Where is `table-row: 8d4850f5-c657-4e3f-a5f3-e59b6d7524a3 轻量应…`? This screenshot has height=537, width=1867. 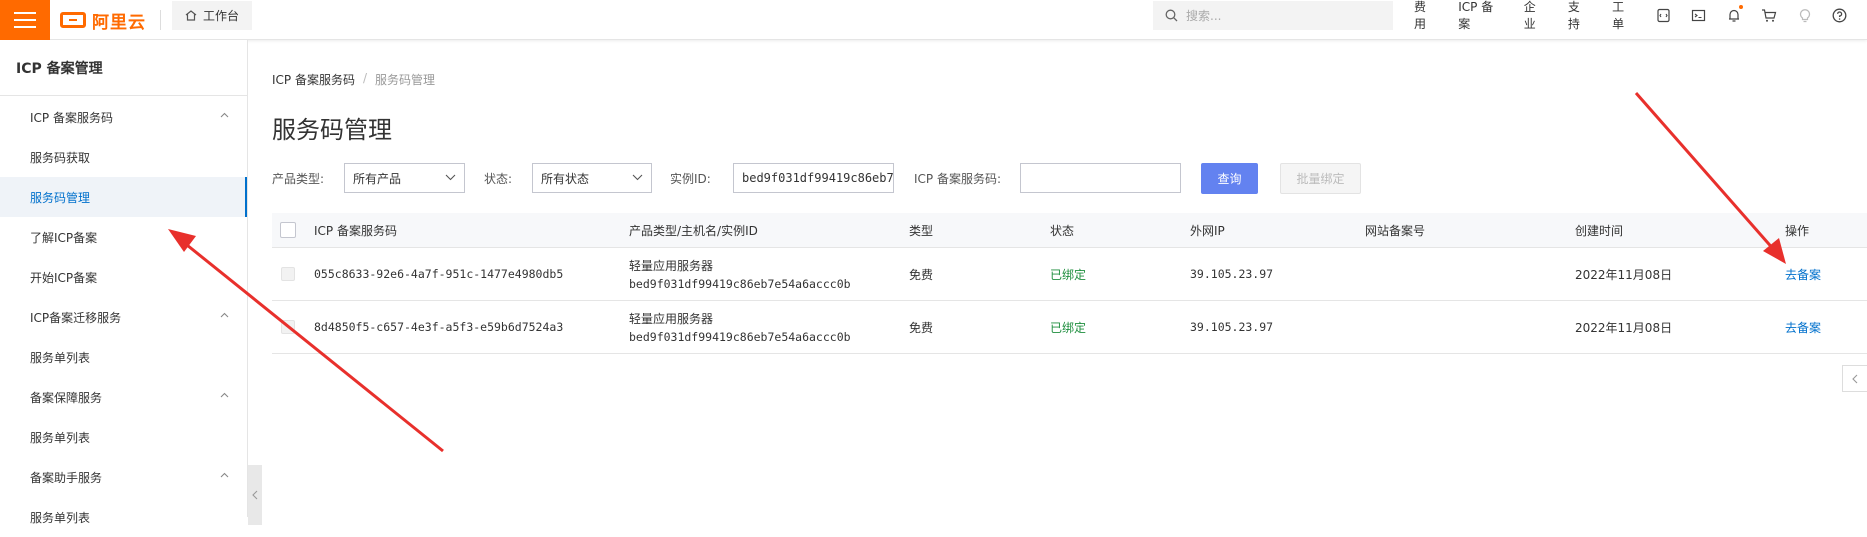
table-row: 8d4850f5-c657-4e3f-a5f3-e59b6d7524a3 轻量应… is located at coordinates (1069, 327).